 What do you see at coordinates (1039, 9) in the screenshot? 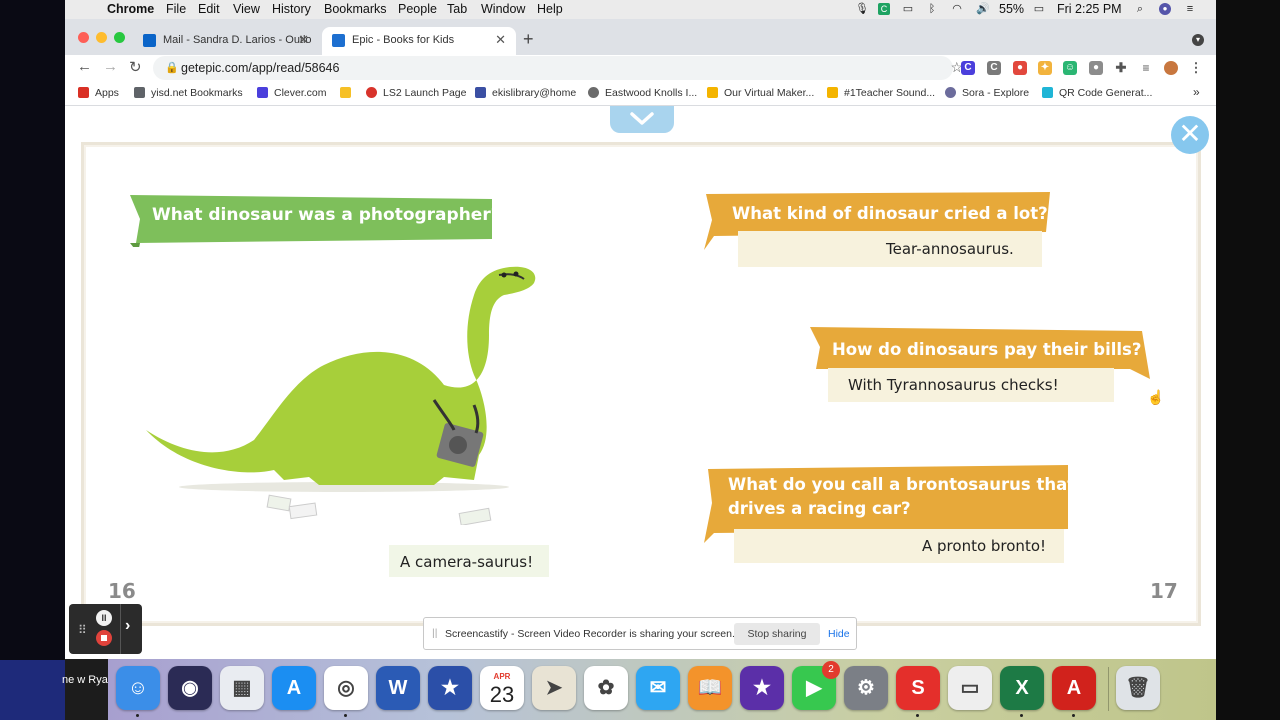
I see `battery-icon: ▭` at bounding box center [1039, 9].